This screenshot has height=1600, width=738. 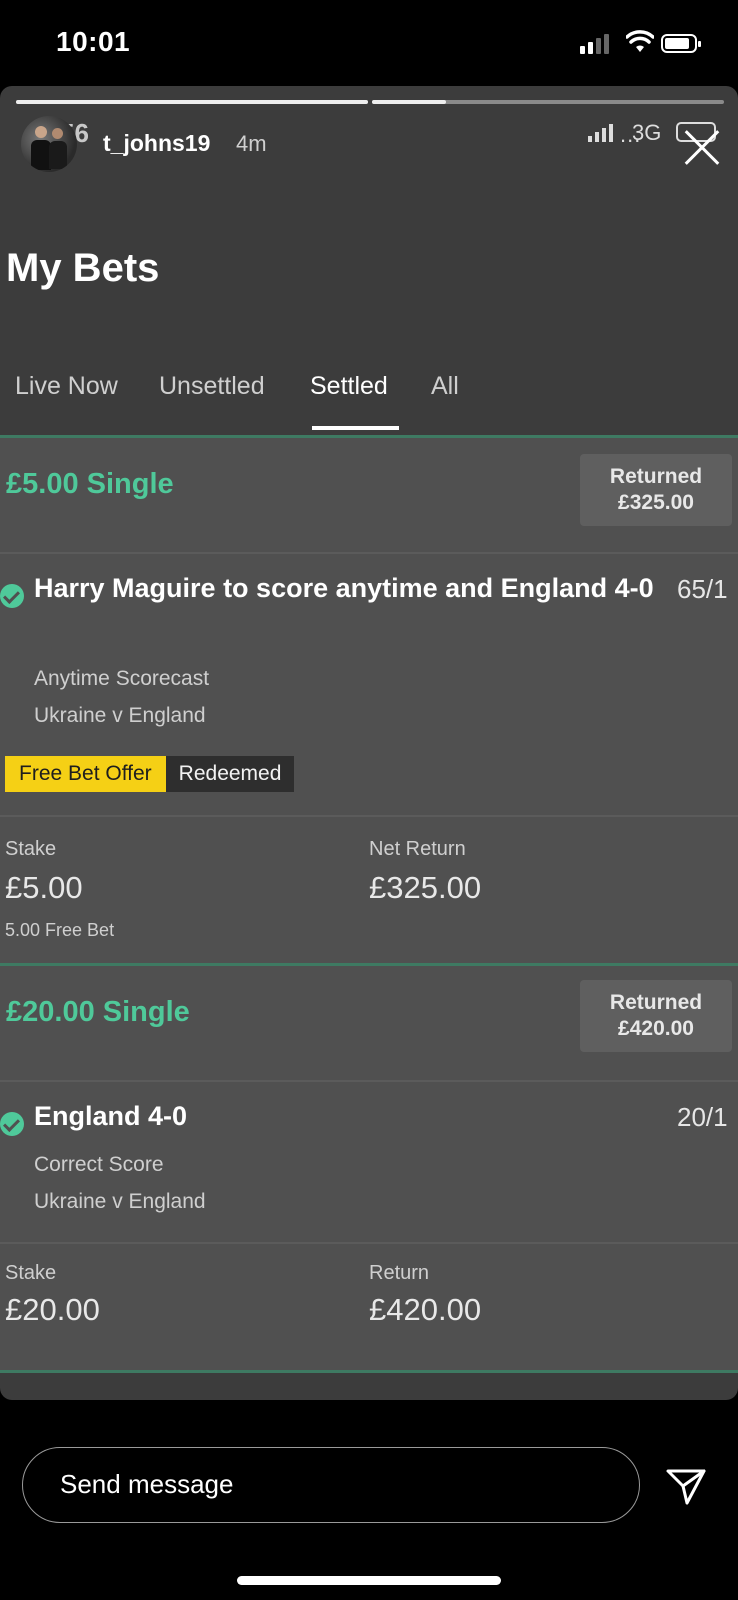 What do you see at coordinates (85, 774) in the screenshot?
I see `free-bet-offer-badge: Free Bet Offer` at bounding box center [85, 774].